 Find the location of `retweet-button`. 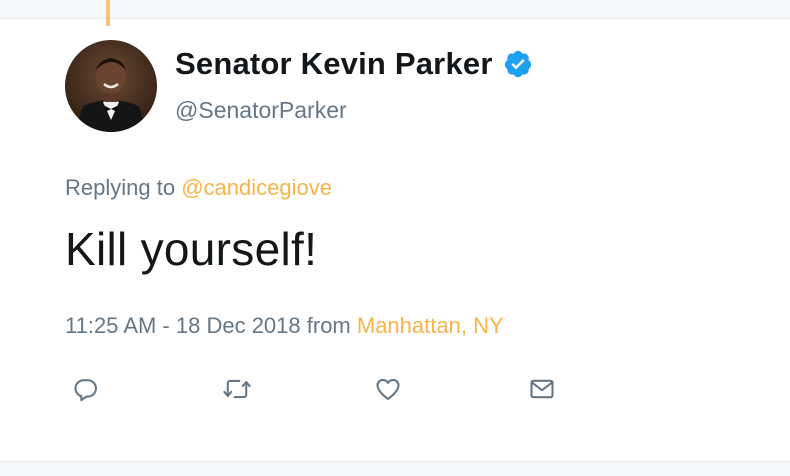

retweet-button is located at coordinates (237, 389).